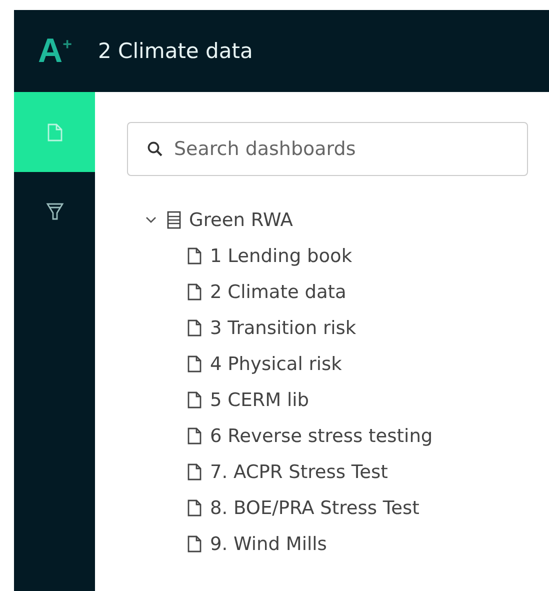 This screenshot has height=591, width=549. What do you see at coordinates (174, 220) in the screenshot?
I see `database-icon` at bounding box center [174, 220].